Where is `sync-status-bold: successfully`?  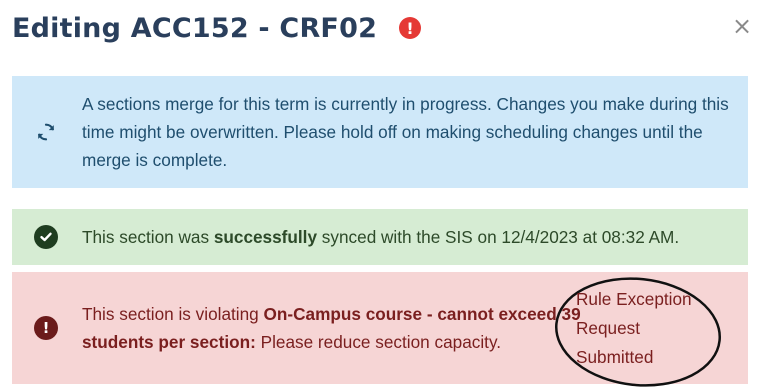
sync-status-bold: successfully is located at coordinates (265, 237).